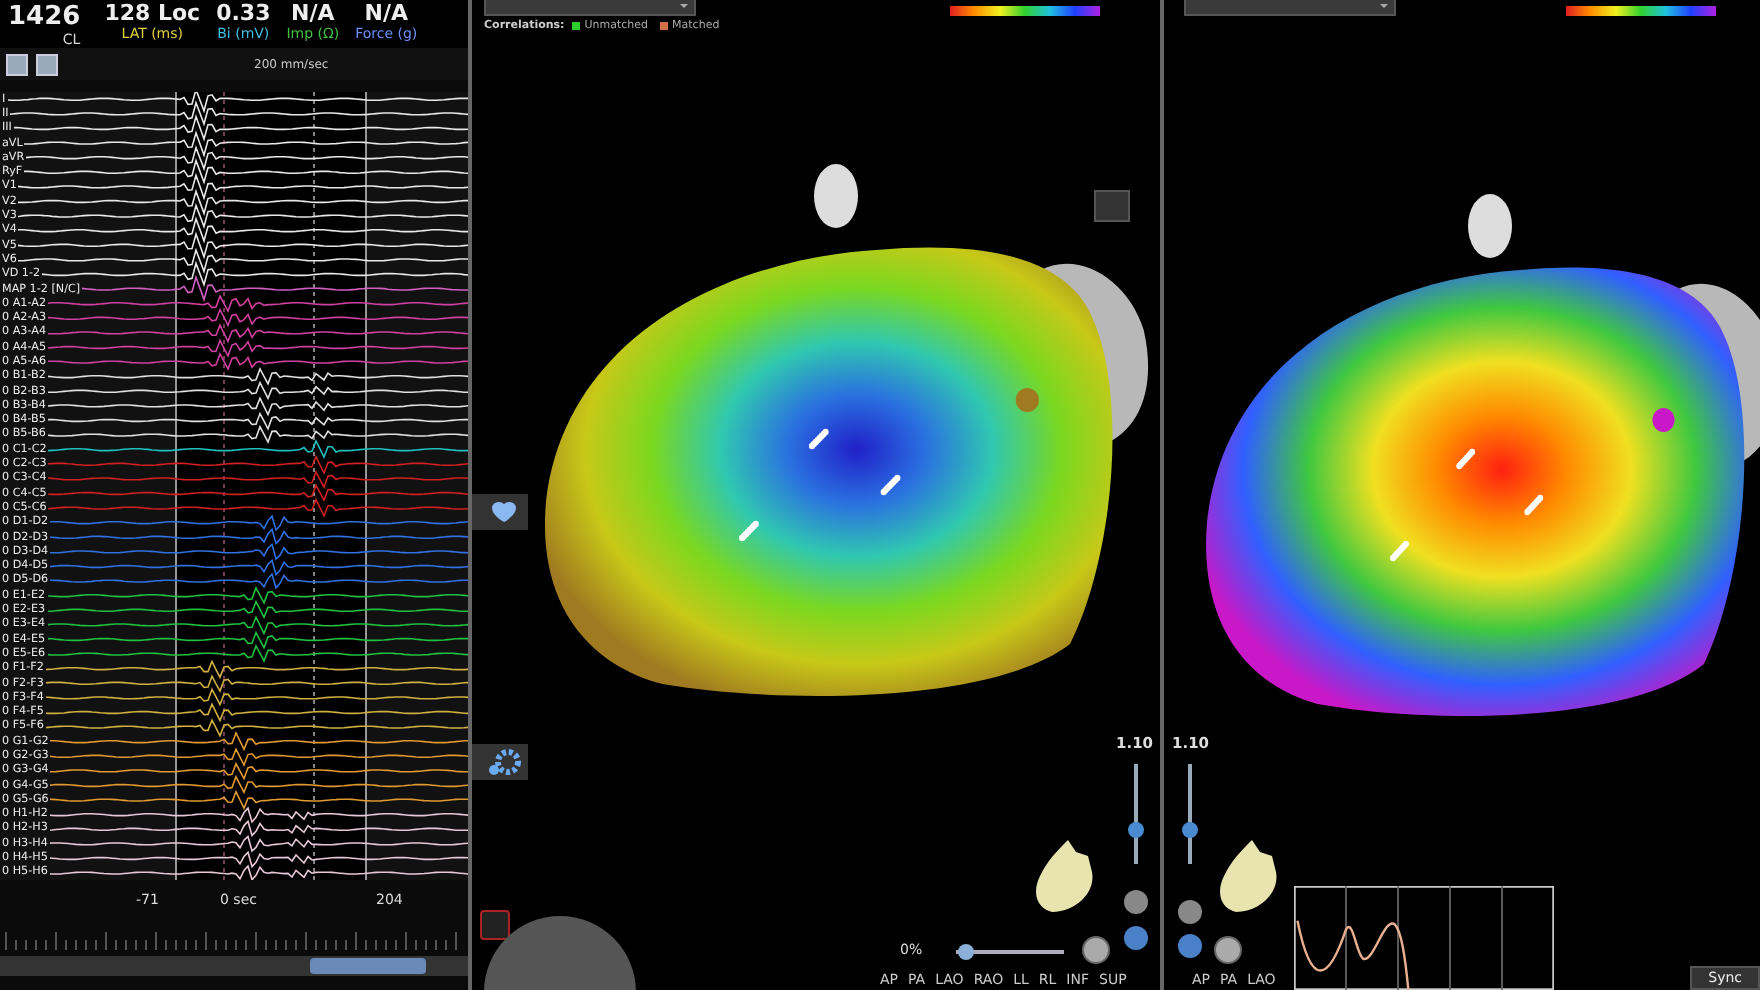  Describe the element at coordinates (504, 762) in the screenshot. I see `gear-icon` at that location.